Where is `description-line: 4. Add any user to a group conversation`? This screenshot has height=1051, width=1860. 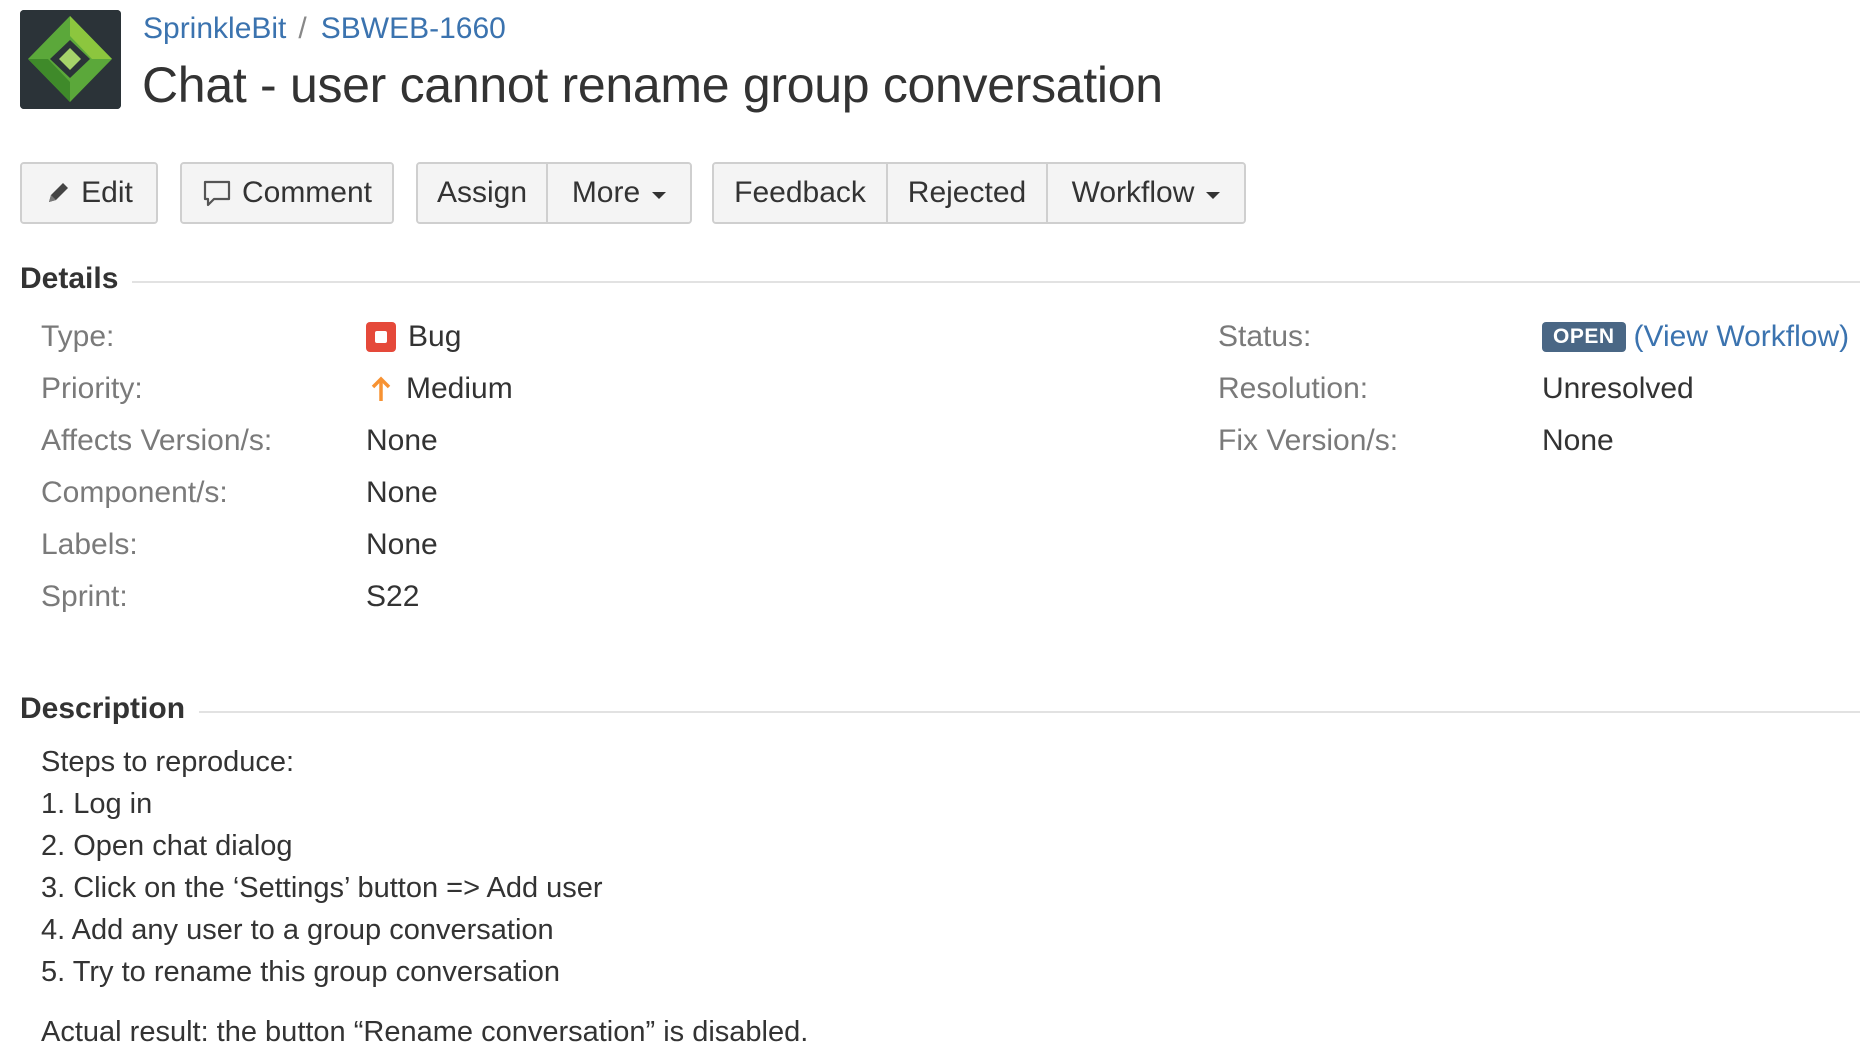
description-line: 4. Add any user to a group conversation is located at coordinates (297, 930).